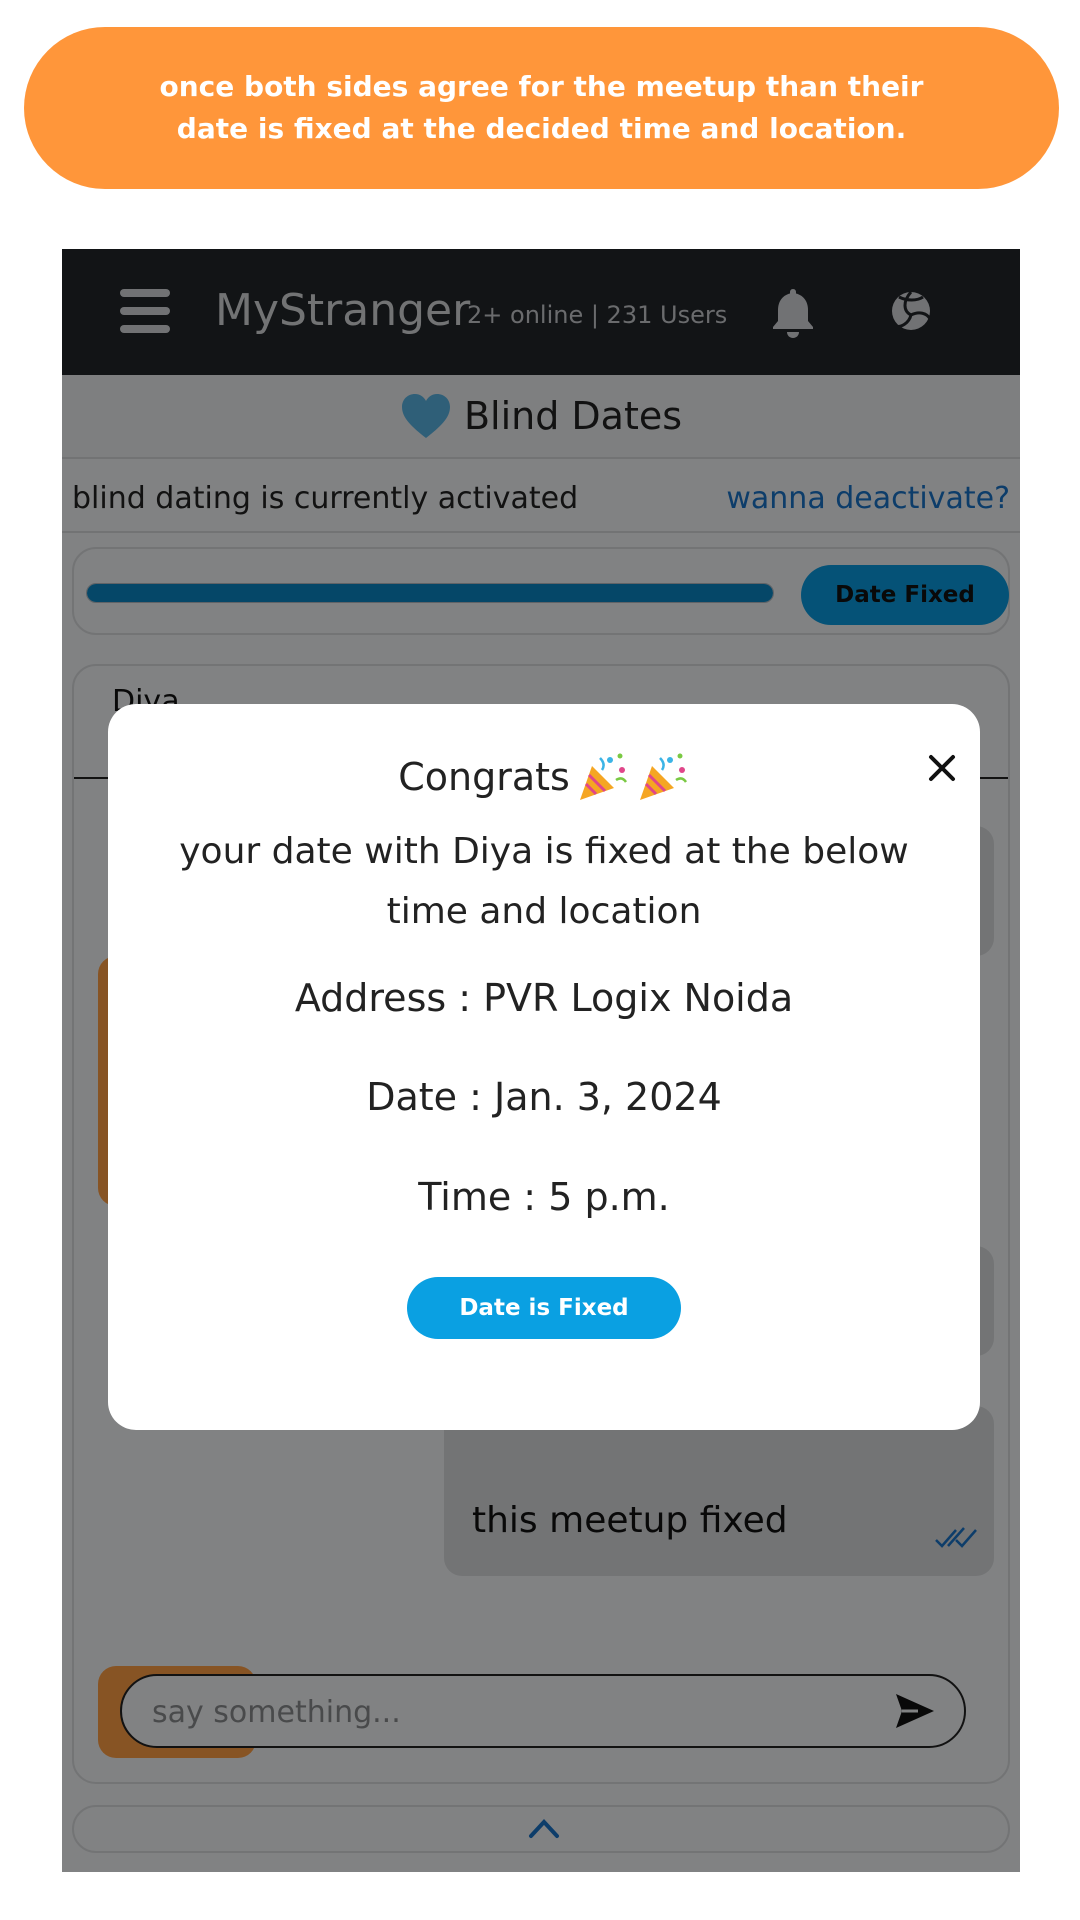  Describe the element at coordinates (484, 777) in the screenshot. I see `modal-title: Congrats` at that location.